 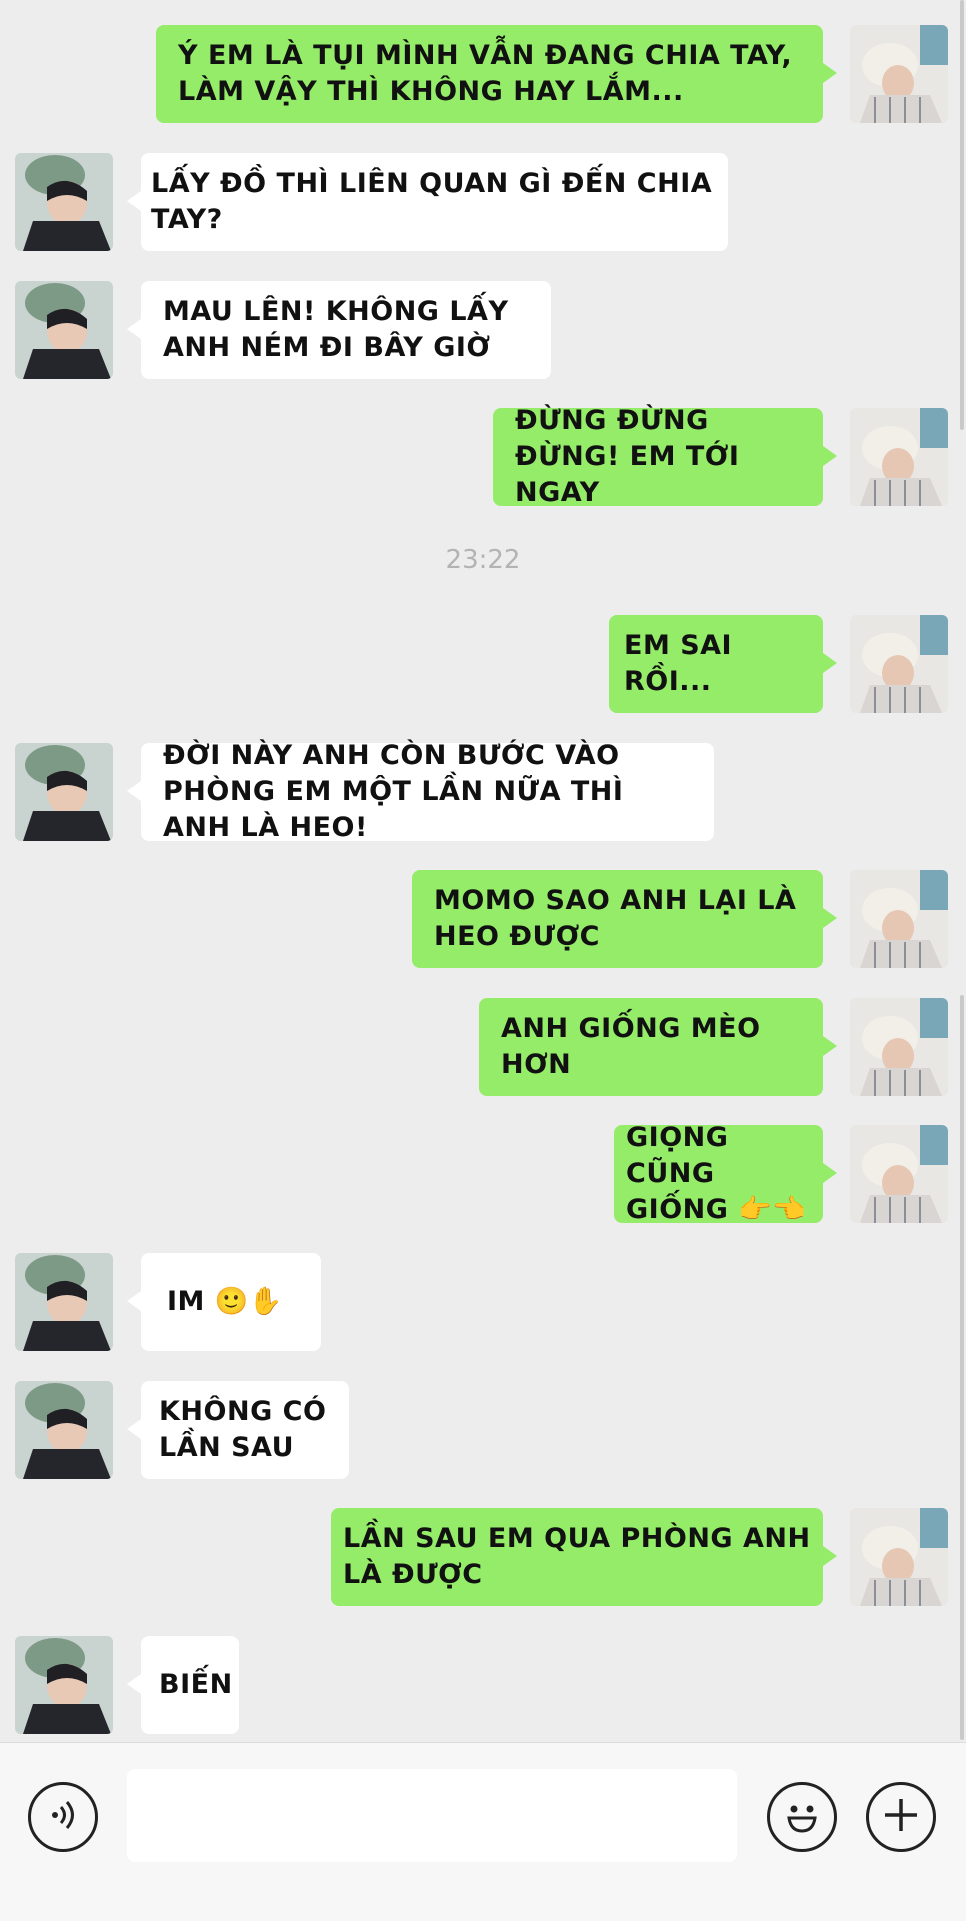 What do you see at coordinates (483, 1173) in the screenshot?
I see `message-row: GIỌNG CŨNG GIỐNG 👉👈` at bounding box center [483, 1173].